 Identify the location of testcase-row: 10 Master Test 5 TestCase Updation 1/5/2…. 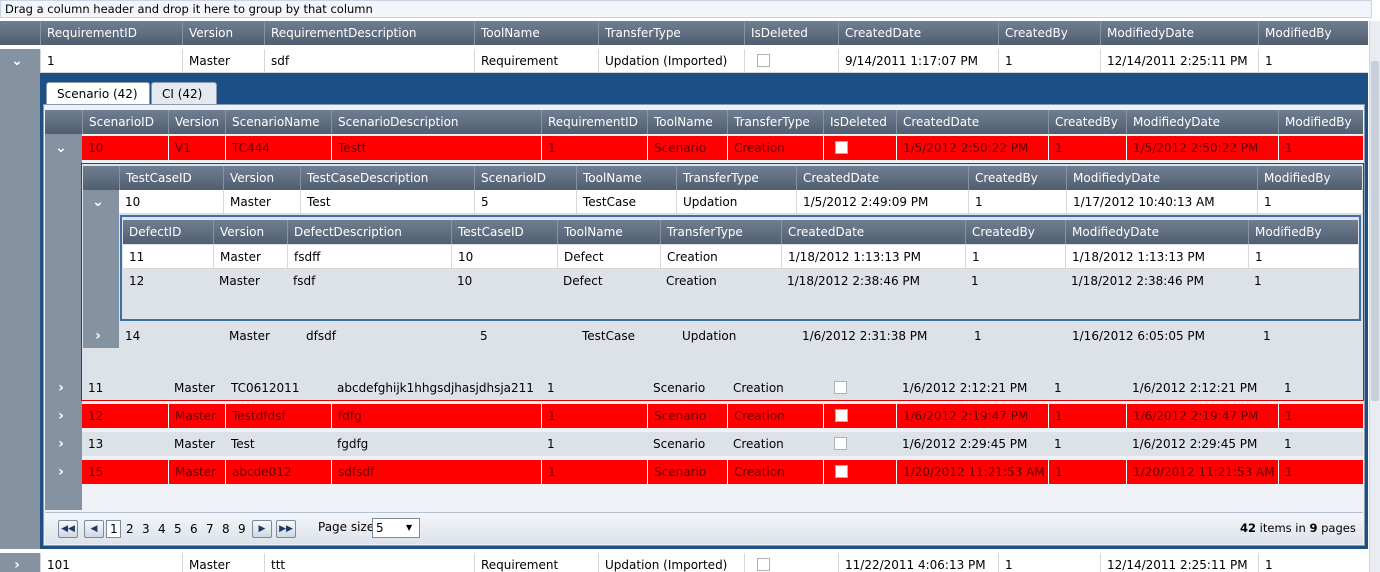
(740, 202).